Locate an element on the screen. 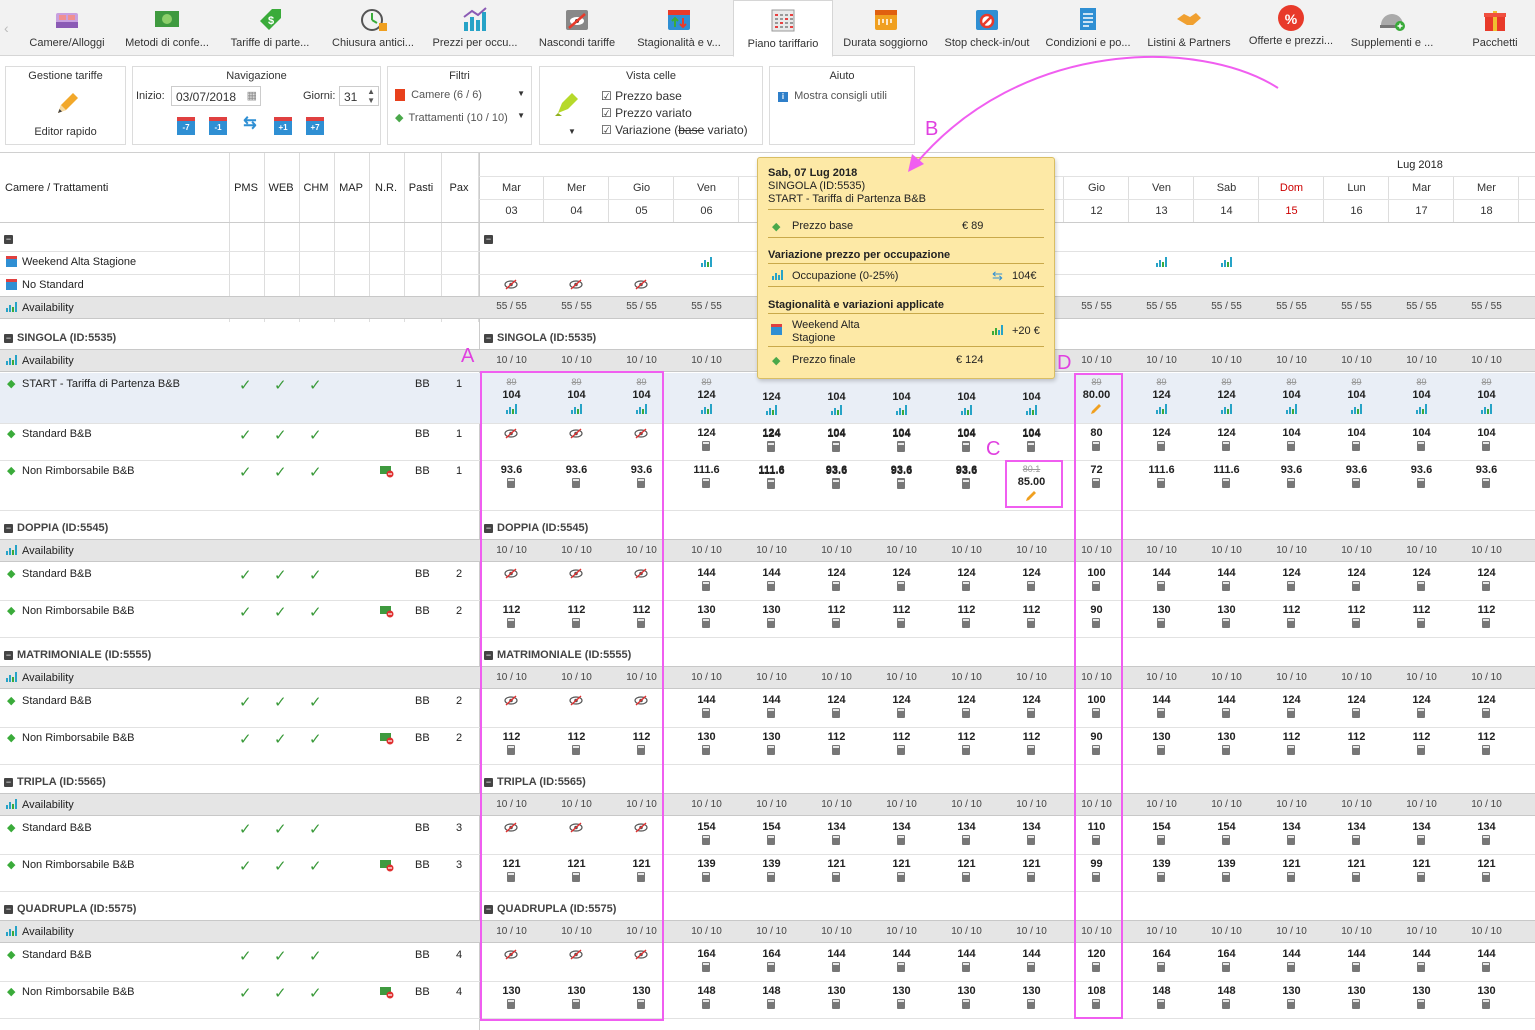 The height and width of the screenshot is (1030, 1535). calendar-icon: ▦ is located at coordinates (252, 95).